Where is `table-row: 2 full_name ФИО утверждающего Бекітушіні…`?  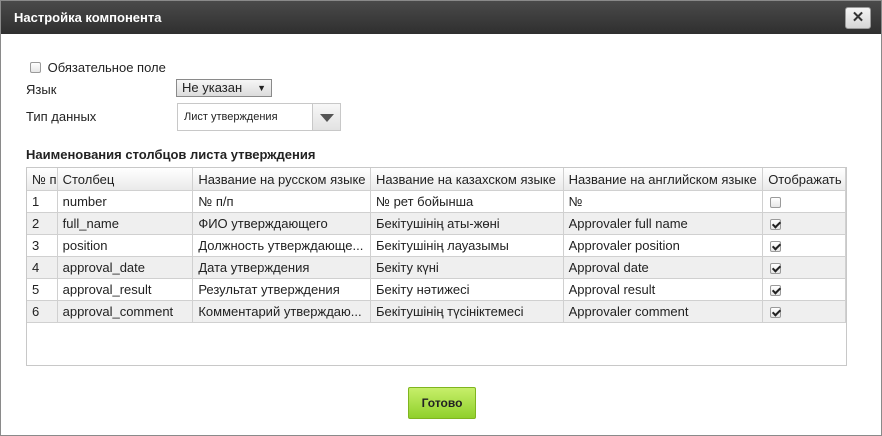
table-row: 2 full_name ФИО утверждающего Бекітушіні… is located at coordinates (436, 223).